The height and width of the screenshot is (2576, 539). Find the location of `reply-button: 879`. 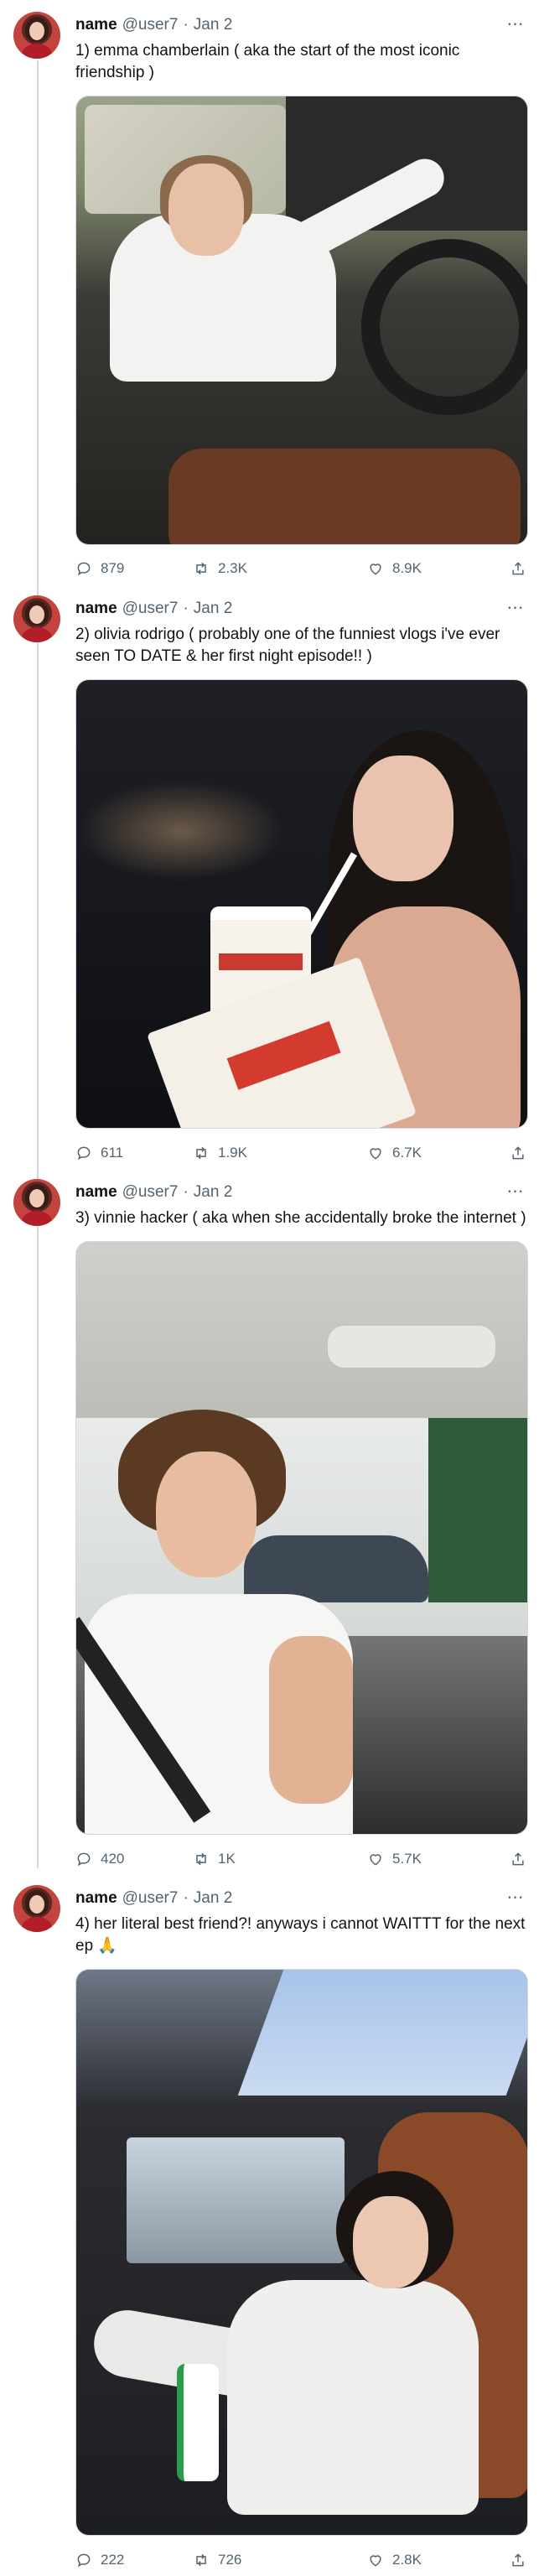

reply-button: 879 is located at coordinates (99, 568).